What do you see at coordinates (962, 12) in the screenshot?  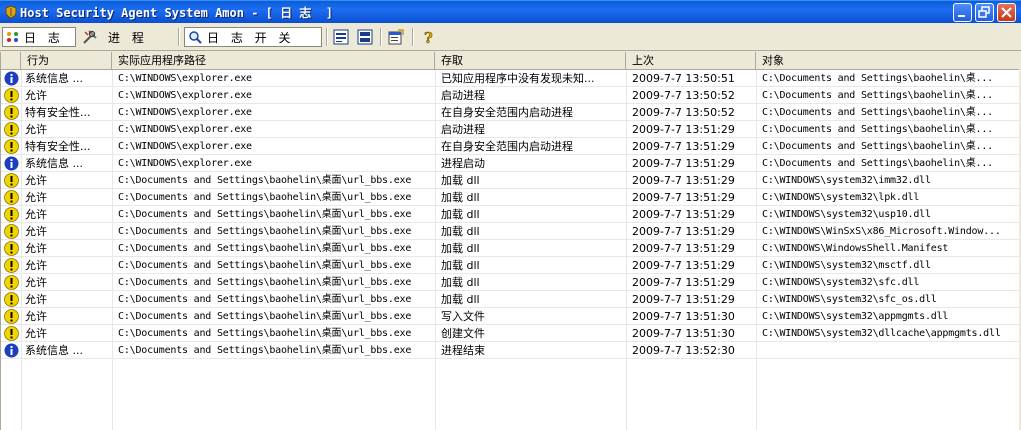 I see `minimize-button` at bounding box center [962, 12].